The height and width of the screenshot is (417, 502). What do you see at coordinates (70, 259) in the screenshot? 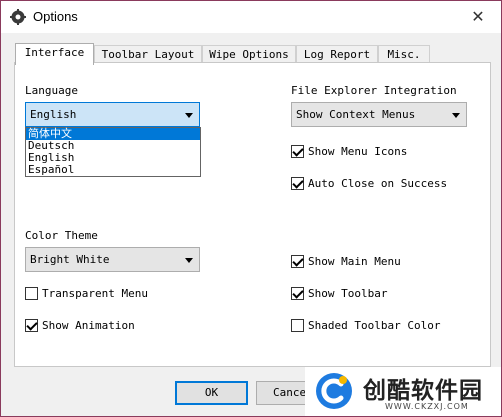
I see `color-theme-value: Bright White` at bounding box center [70, 259].